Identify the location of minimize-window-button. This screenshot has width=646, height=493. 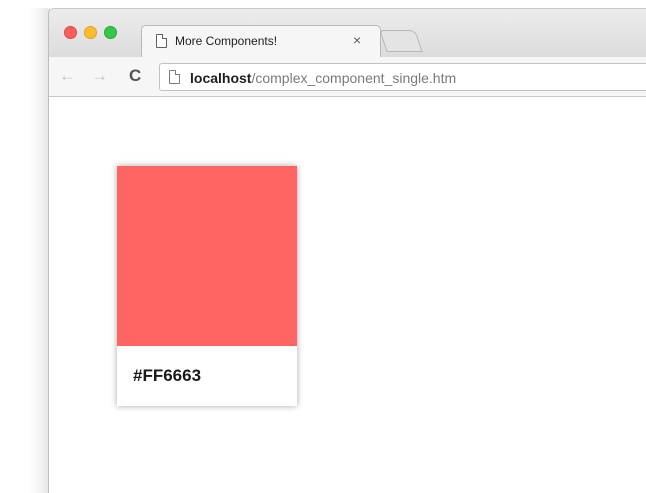
(90, 32).